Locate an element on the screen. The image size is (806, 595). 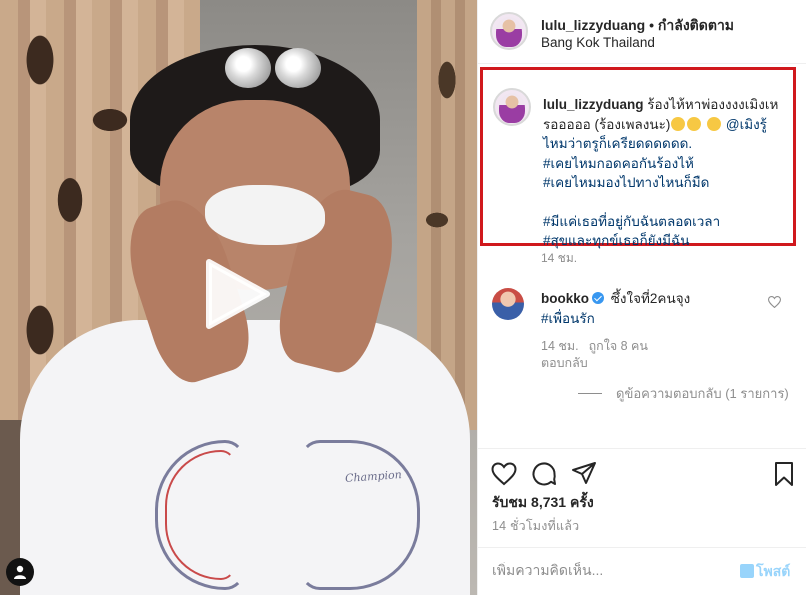
comment-time: 14 ชม. is located at coordinates (560, 346).